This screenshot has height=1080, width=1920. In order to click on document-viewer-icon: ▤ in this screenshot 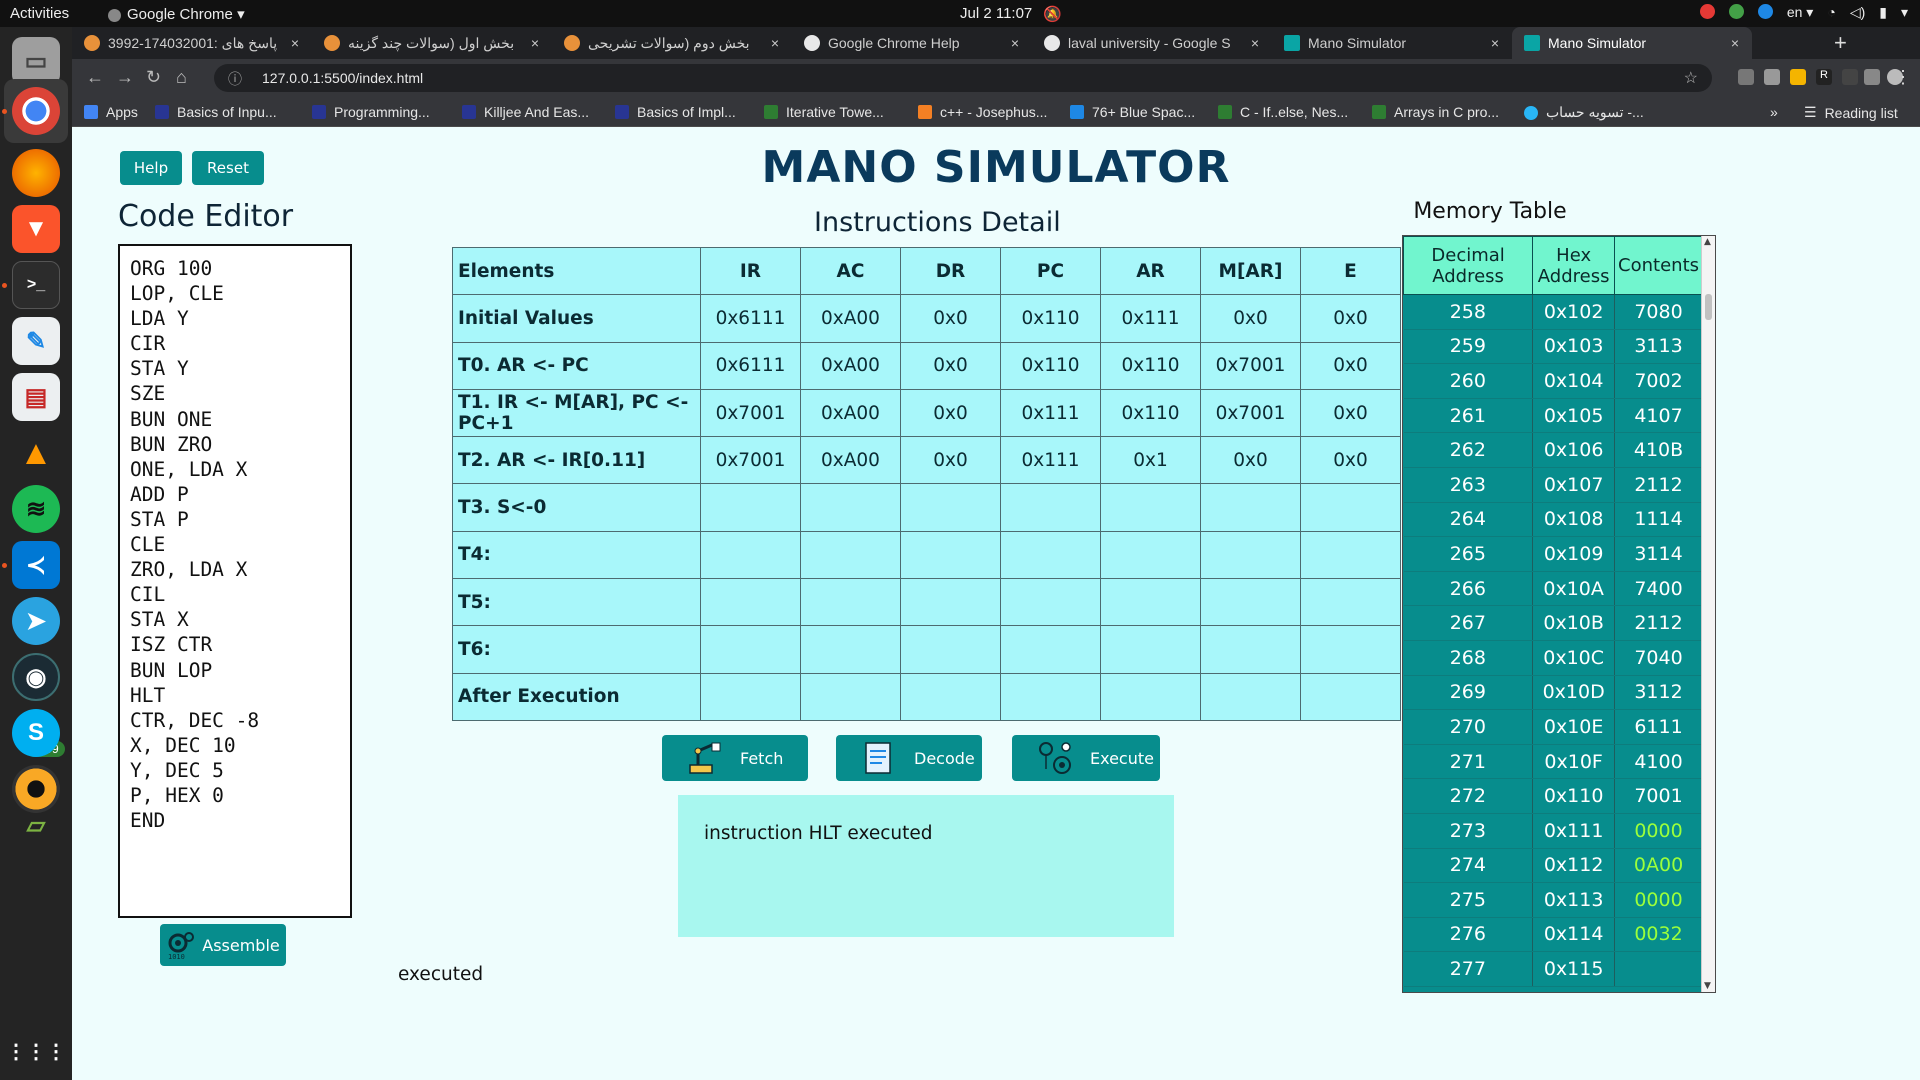, I will do `click(36, 397)`.